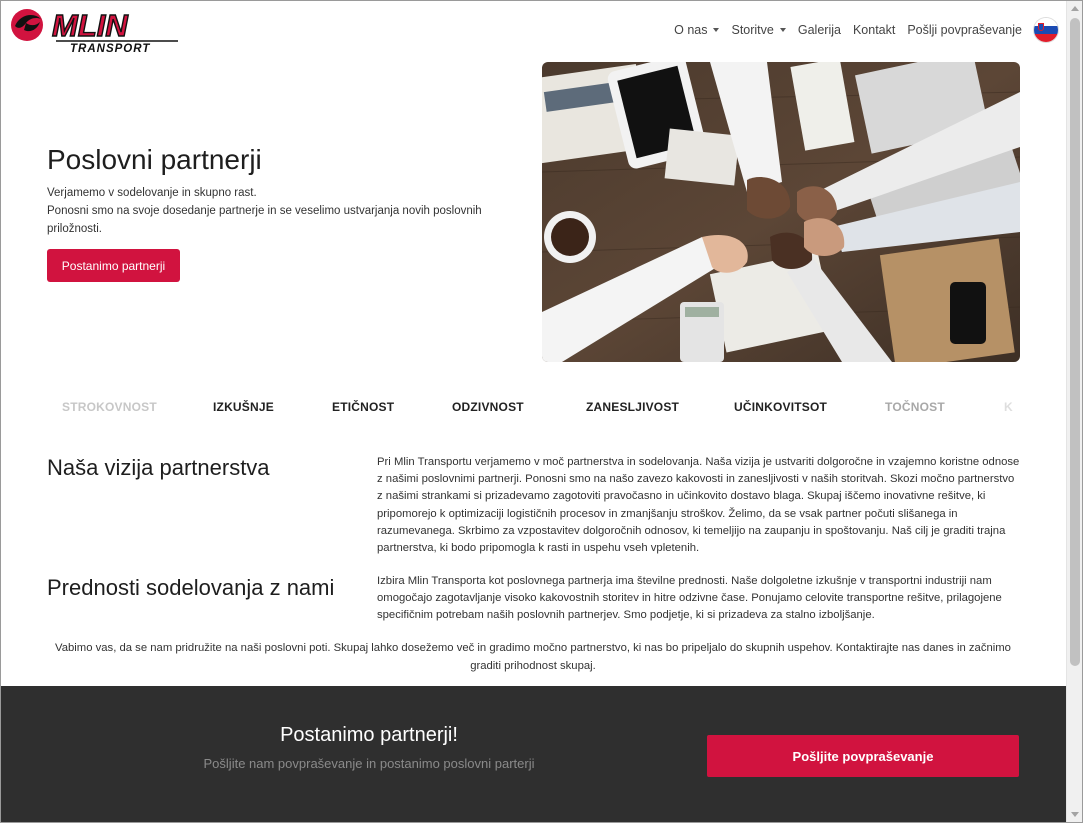  I want to click on nav-item-label: Storitve, so click(752, 30).